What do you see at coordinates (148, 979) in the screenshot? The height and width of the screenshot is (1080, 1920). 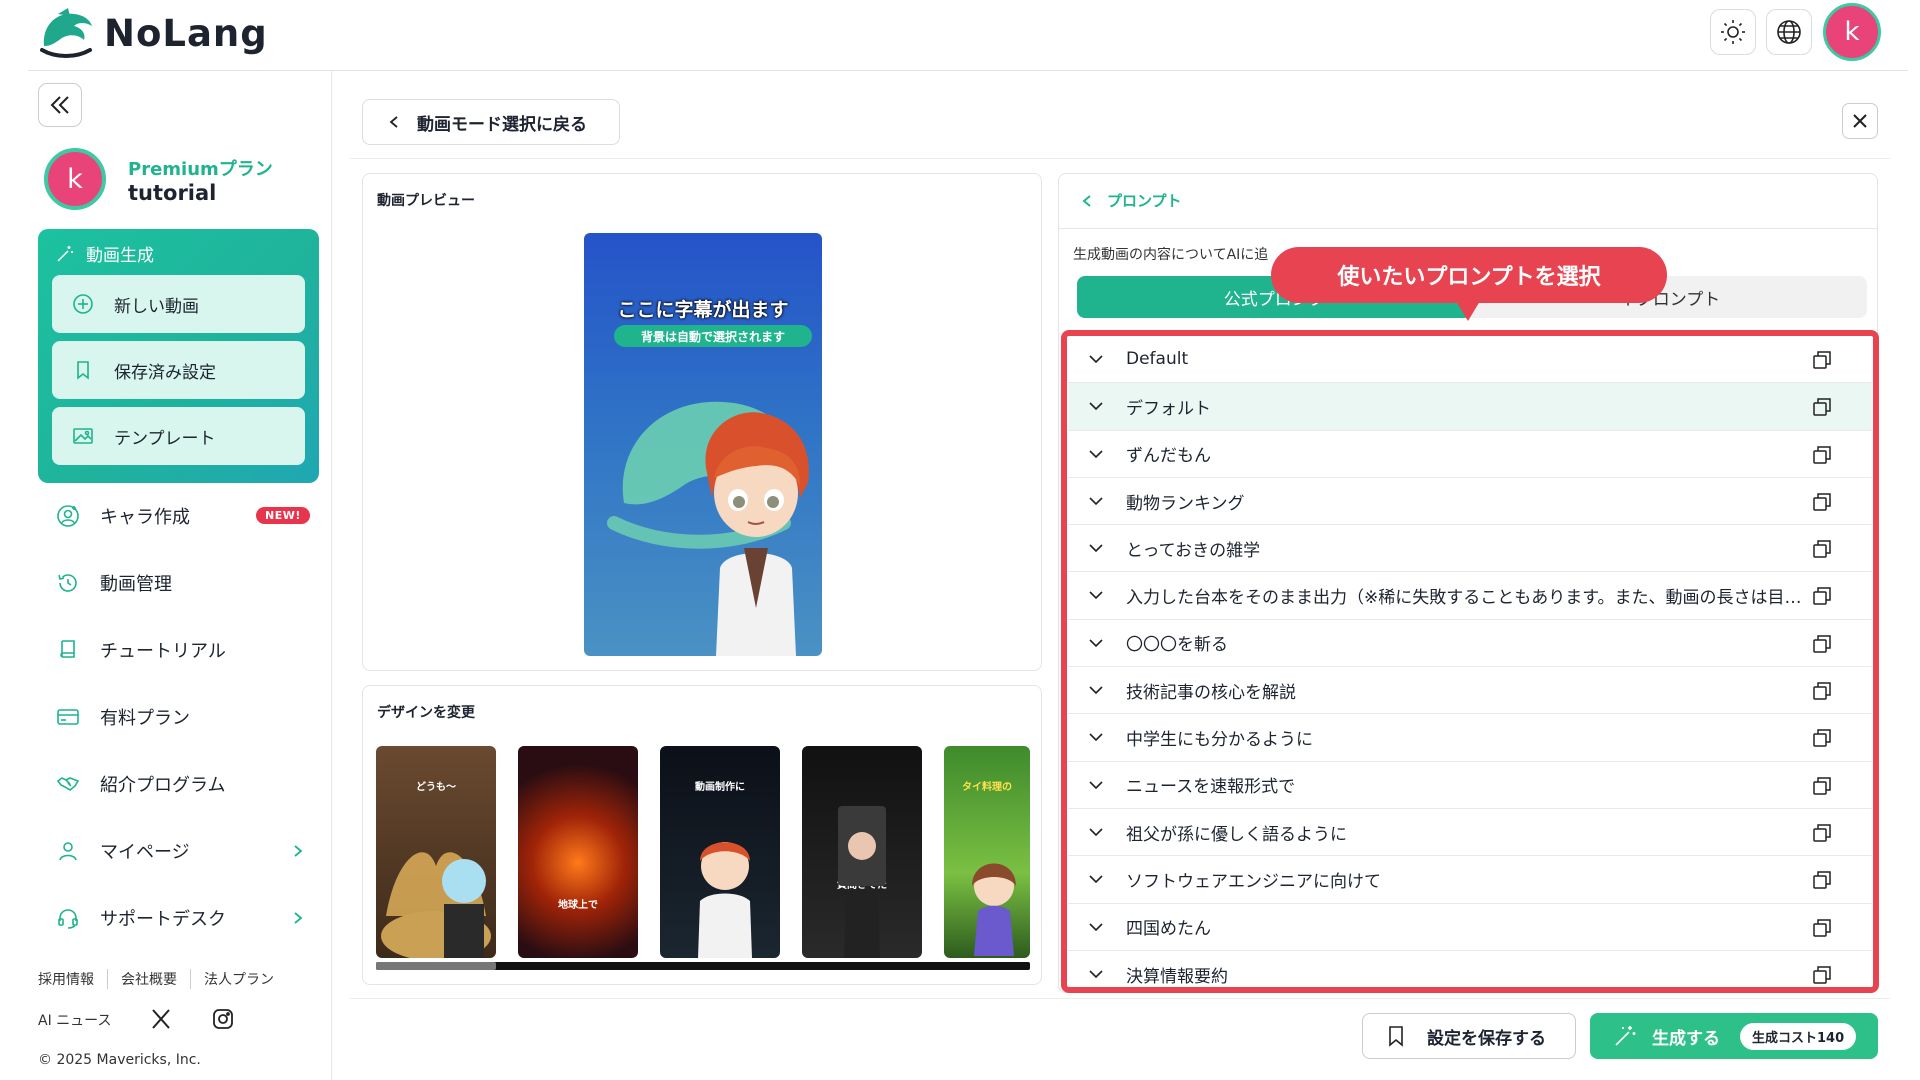 I see `company-link: 会社概要` at bounding box center [148, 979].